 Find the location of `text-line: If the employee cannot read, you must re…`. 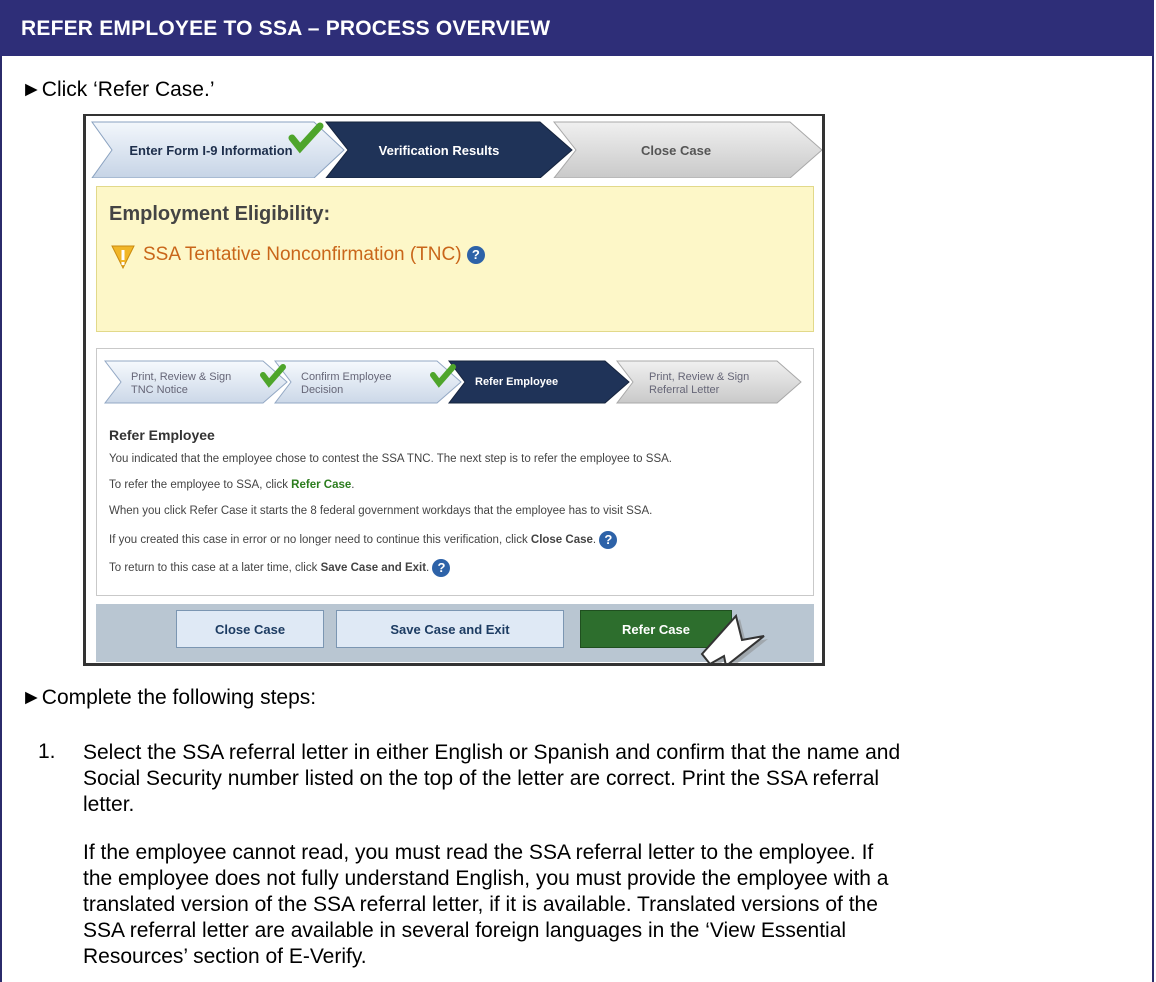

text-line: If the employee cannot read, you must re… is located at coordinates (478, 852).